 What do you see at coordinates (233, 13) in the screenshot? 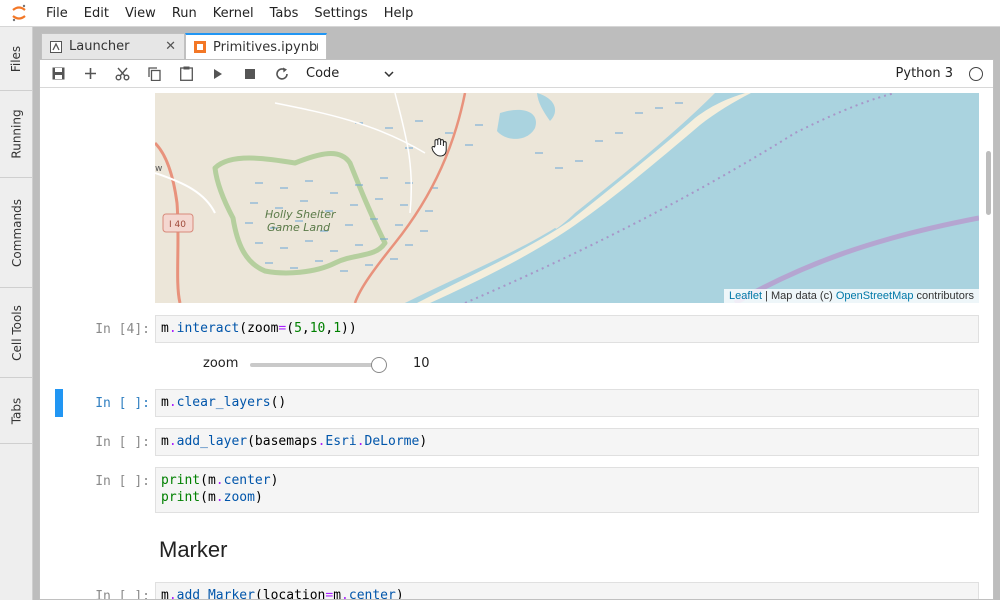
I see `menu-kernel: Kernel` at bounding box center [233, 13].